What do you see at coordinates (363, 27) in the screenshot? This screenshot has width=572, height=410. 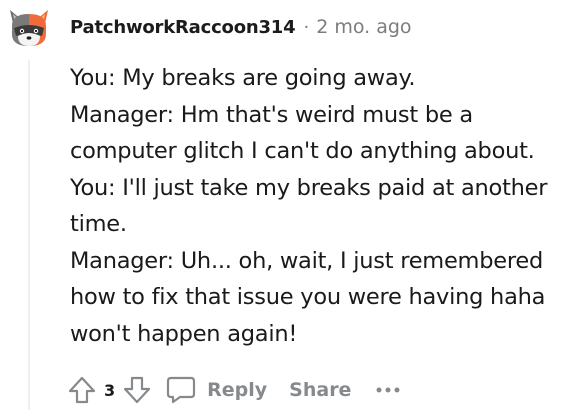 I see `timestamp: 2 mo. ago` at bounding box center [363, 27].